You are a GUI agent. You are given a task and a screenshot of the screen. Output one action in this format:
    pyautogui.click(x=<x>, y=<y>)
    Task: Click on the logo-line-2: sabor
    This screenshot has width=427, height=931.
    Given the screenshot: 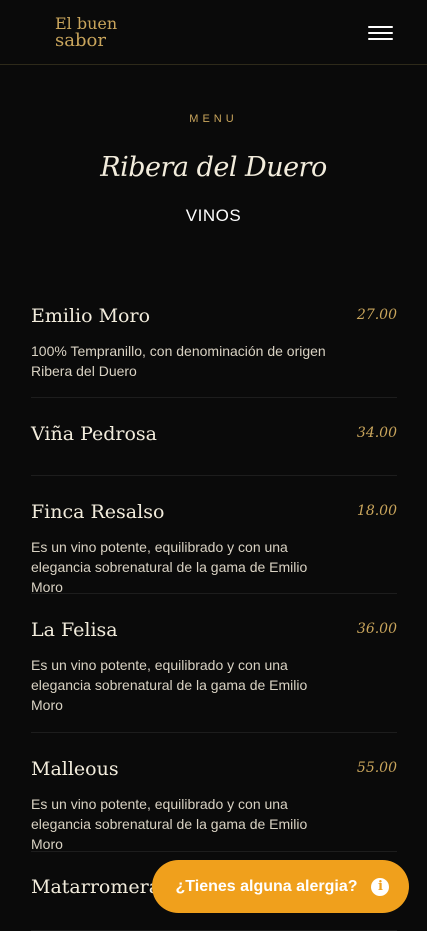 What is the action you would take?
    pyautogui.click(x=80, y=40)
    